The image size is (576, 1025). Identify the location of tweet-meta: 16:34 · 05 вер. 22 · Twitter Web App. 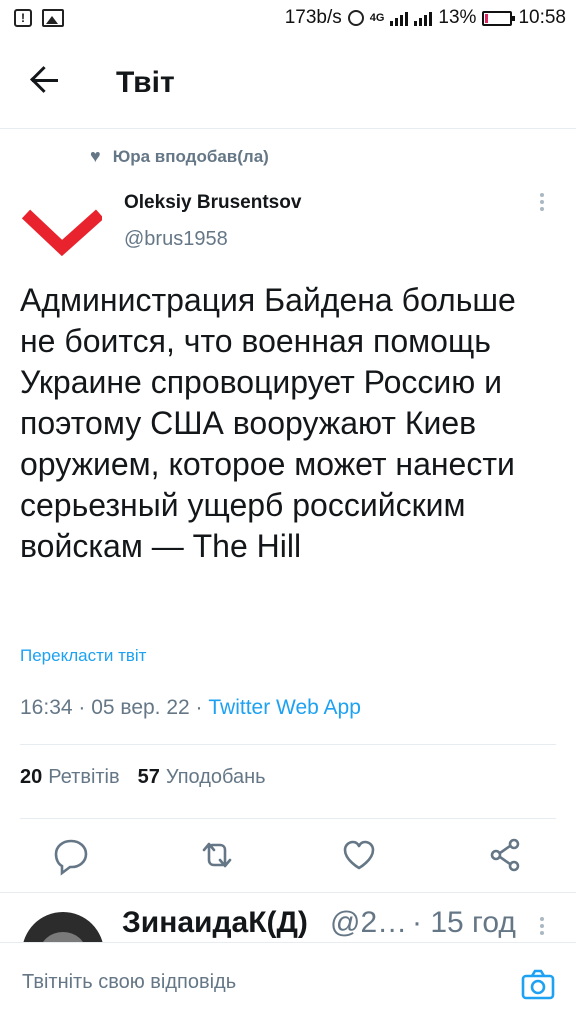
(190, 708).